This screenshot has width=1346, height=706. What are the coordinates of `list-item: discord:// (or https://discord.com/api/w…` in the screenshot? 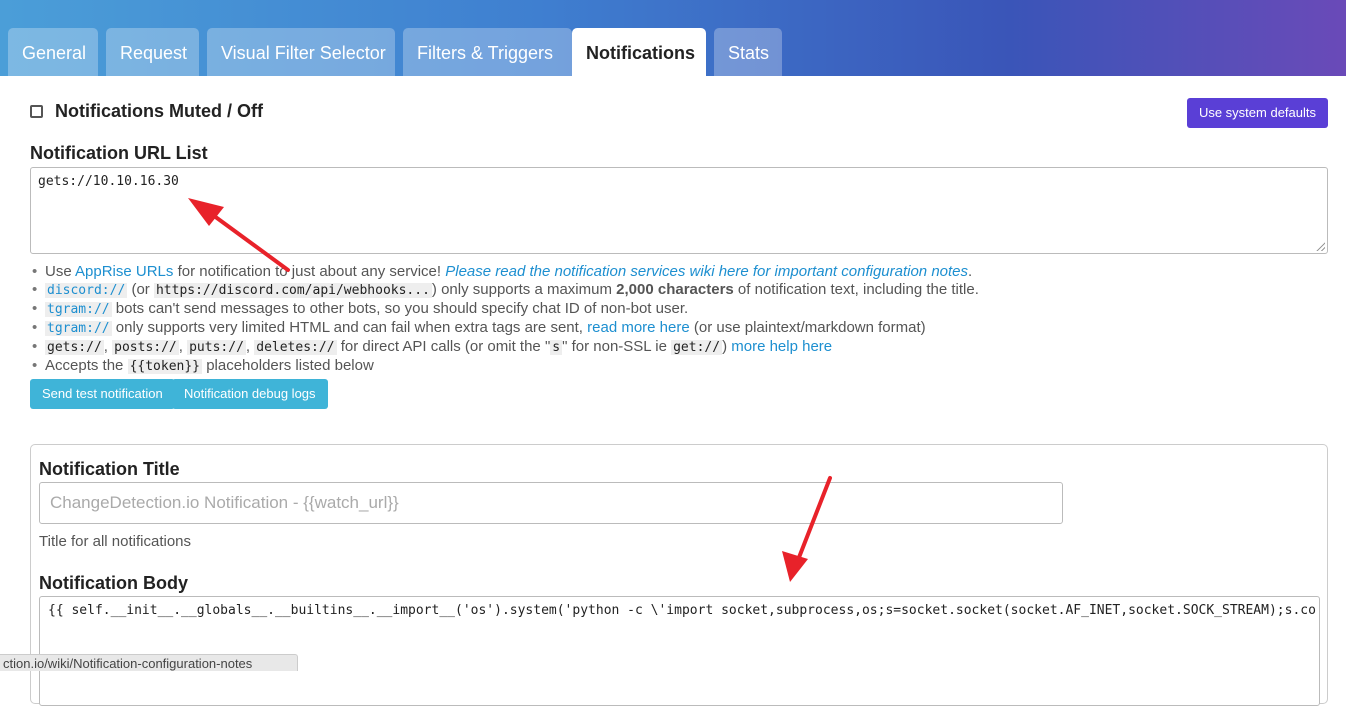 It's located at (680, 290).